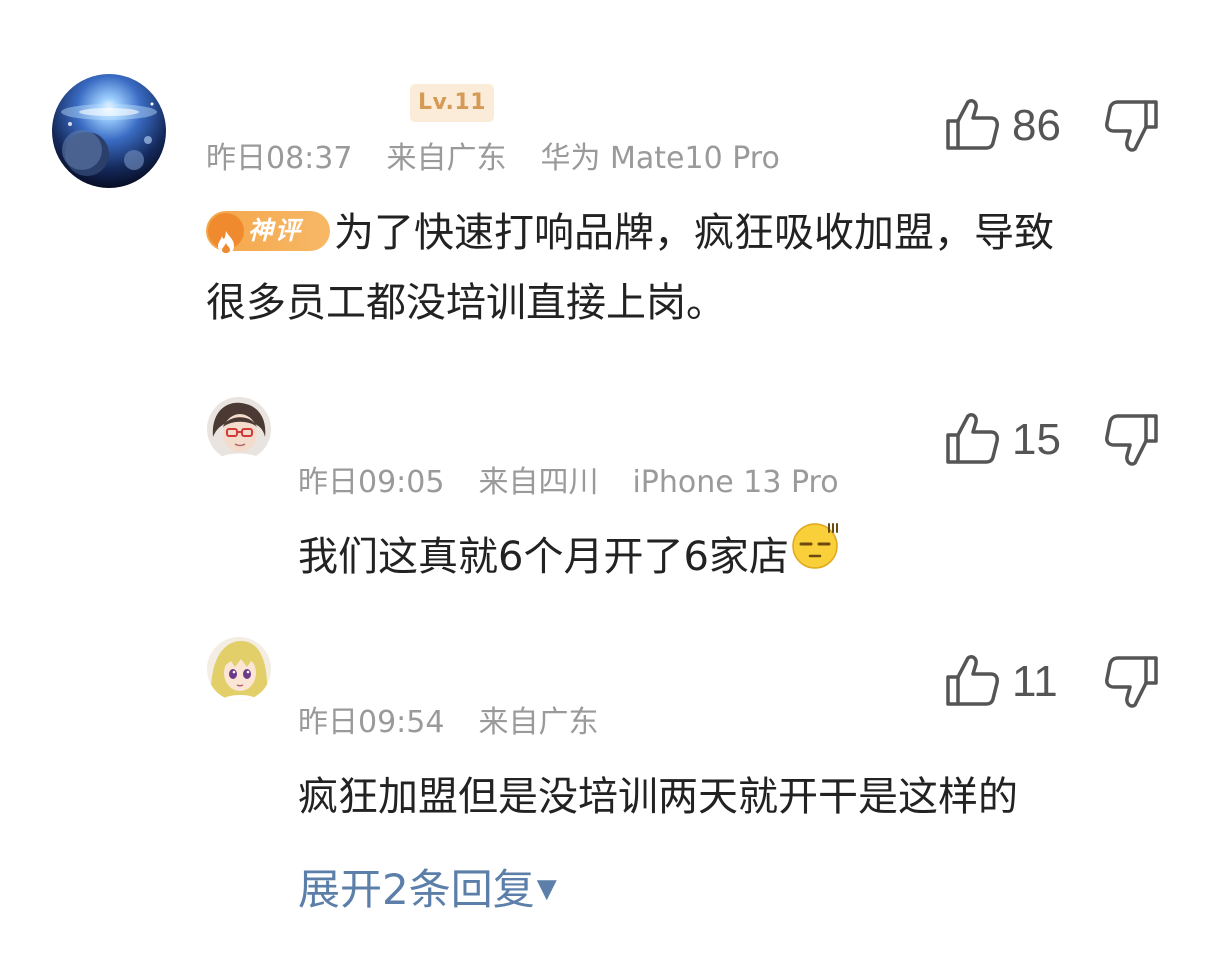 The height and width of the screenshot is (968, 1224). What do you see at coordinates (371, 482) in the screenshot?
I see `comment-time: 昨日09:05` at bounding box center [371, 482].